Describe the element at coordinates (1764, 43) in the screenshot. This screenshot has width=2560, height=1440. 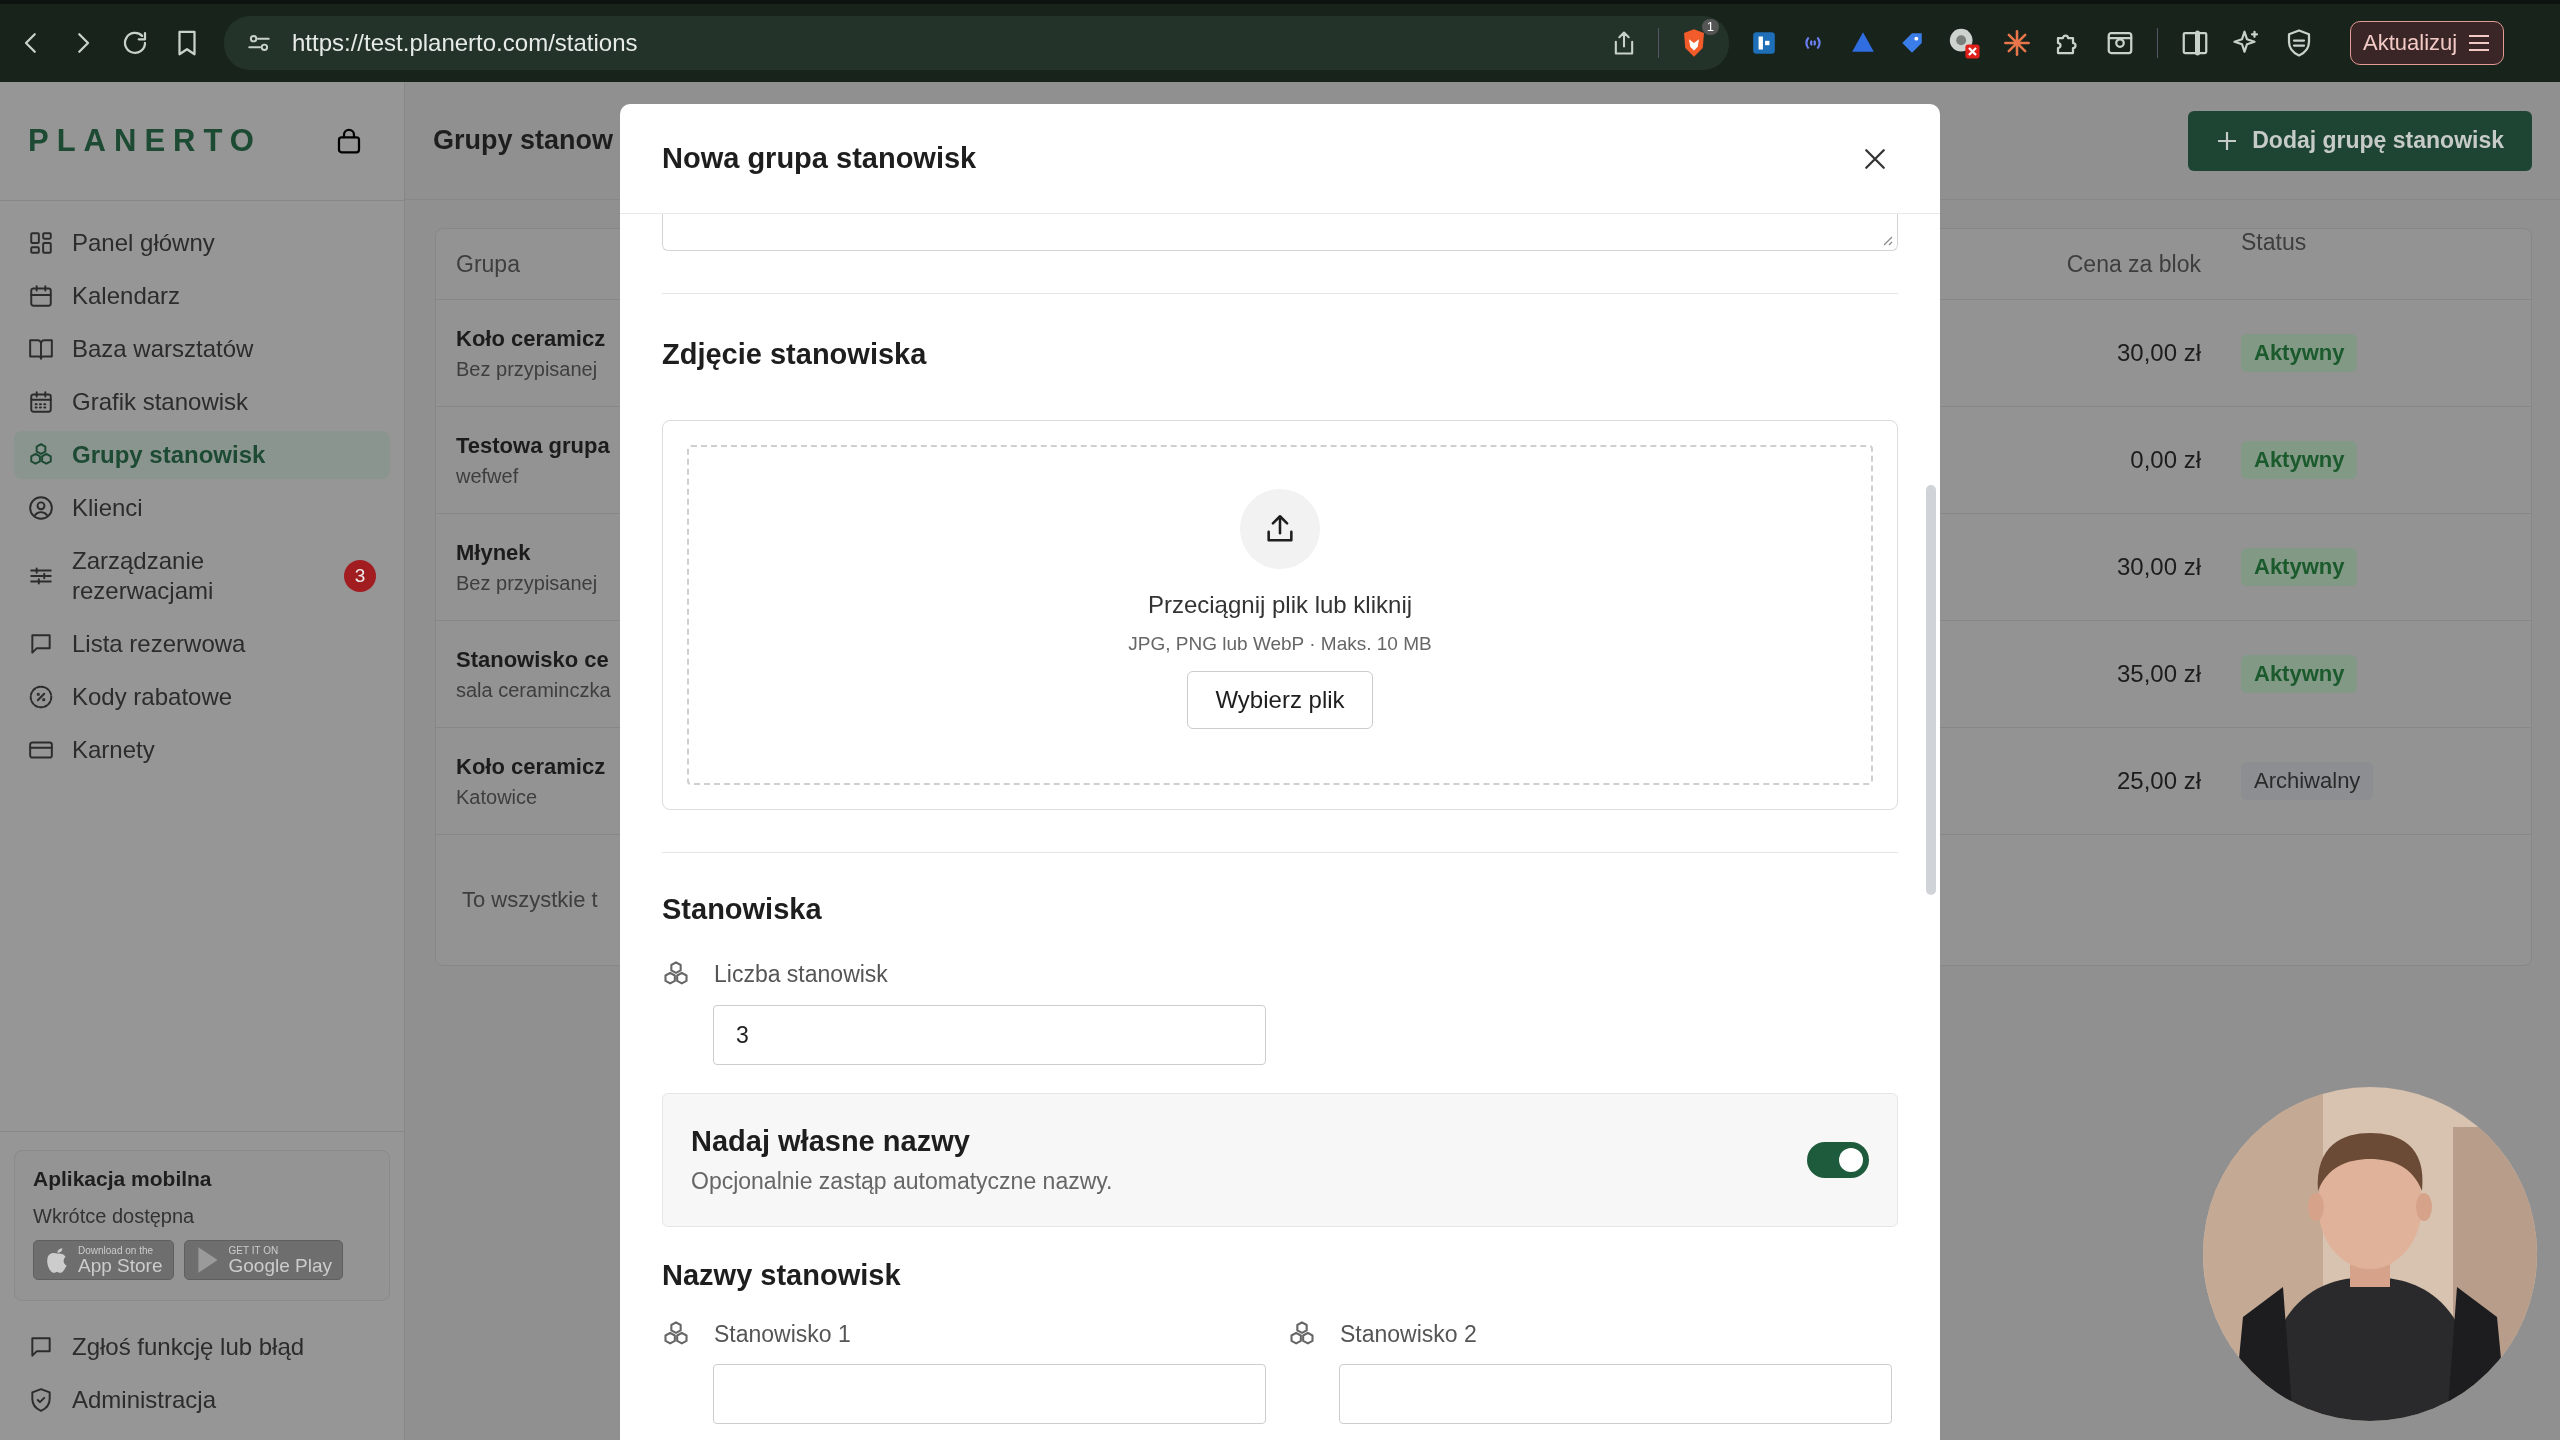
I see `extension-icon` at that location.